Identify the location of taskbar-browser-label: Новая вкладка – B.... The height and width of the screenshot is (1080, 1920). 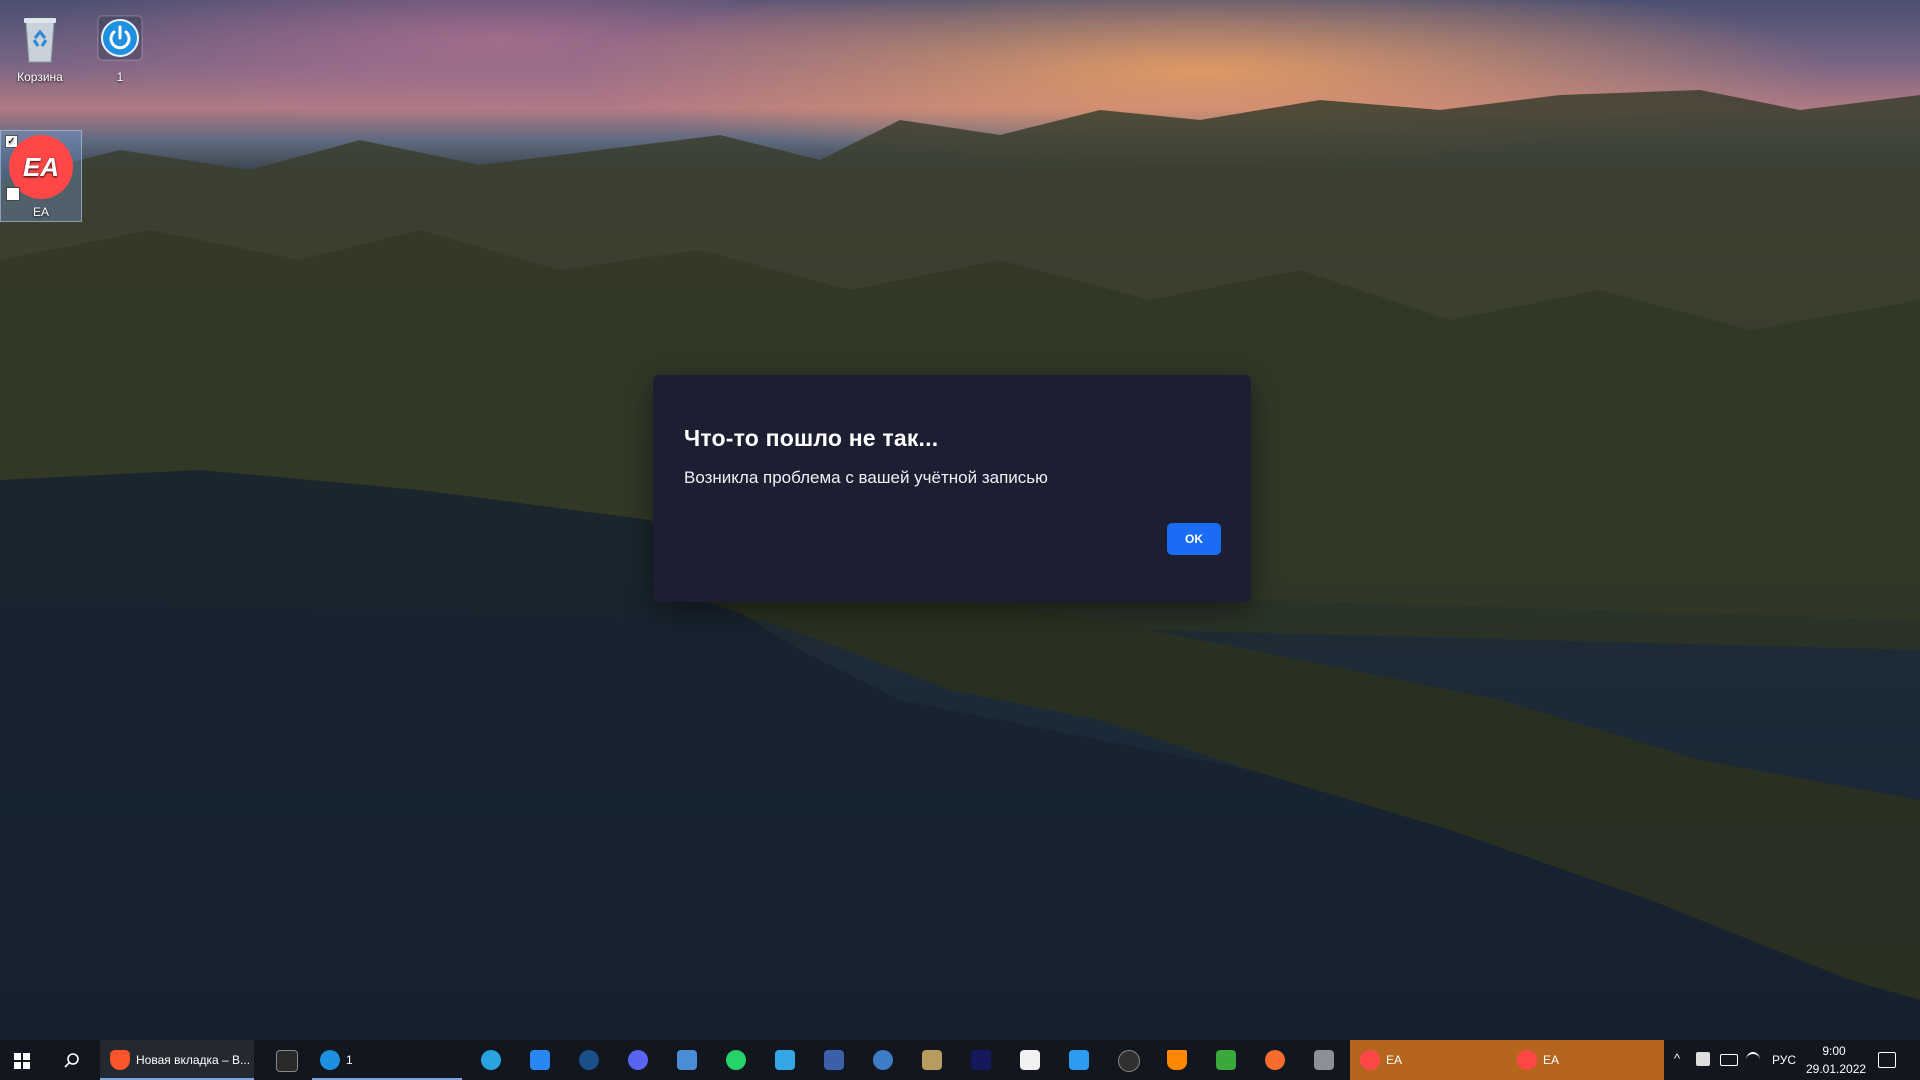
(193, 1060).